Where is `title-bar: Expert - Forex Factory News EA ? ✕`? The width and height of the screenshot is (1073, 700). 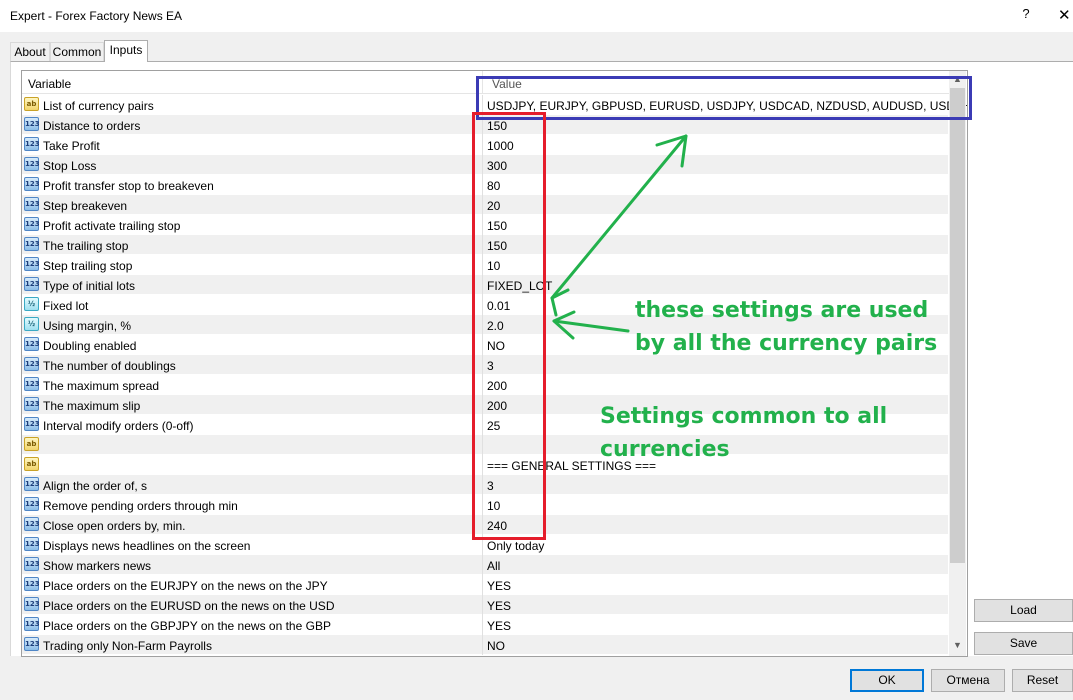
title-bar: Expert - Forex Factory News EA ? ✕ is located at coordinates (536, 16).